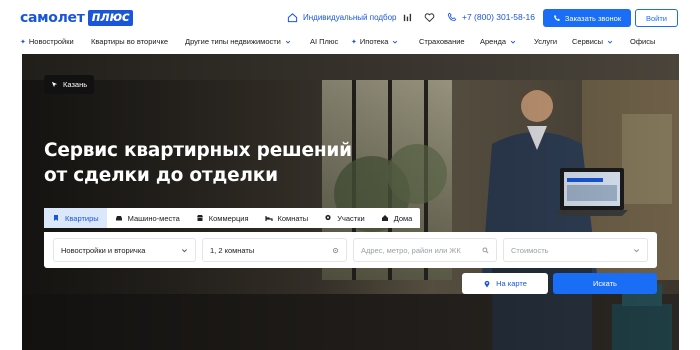  Describe the element at coordinates (511, 283) in the screenshot. I see `map-button-label: На карте` at that location.